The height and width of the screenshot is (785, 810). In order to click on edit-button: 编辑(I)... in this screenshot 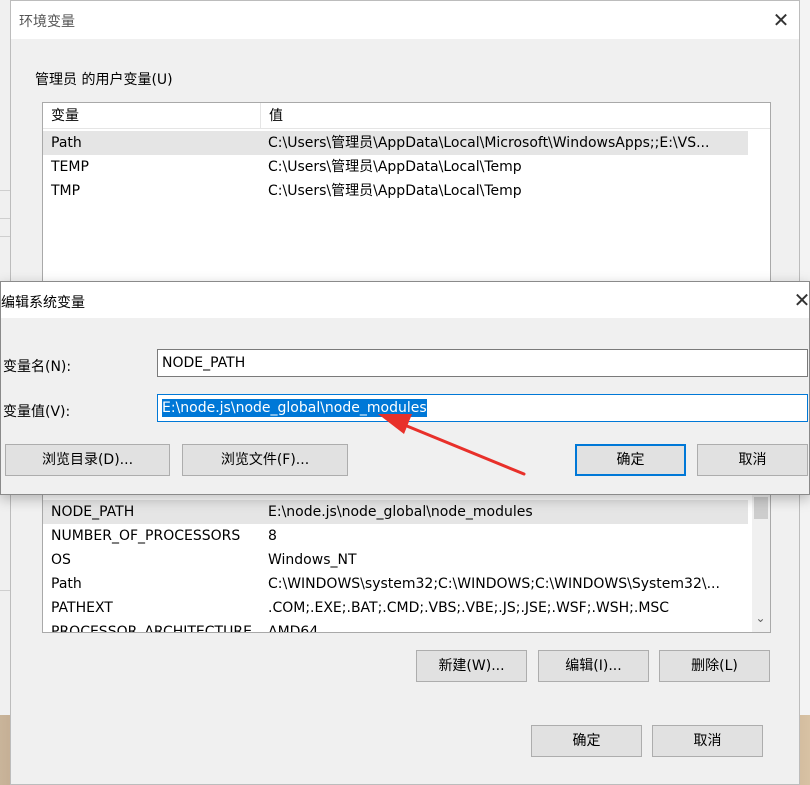, I will do `click(593, 666)`.